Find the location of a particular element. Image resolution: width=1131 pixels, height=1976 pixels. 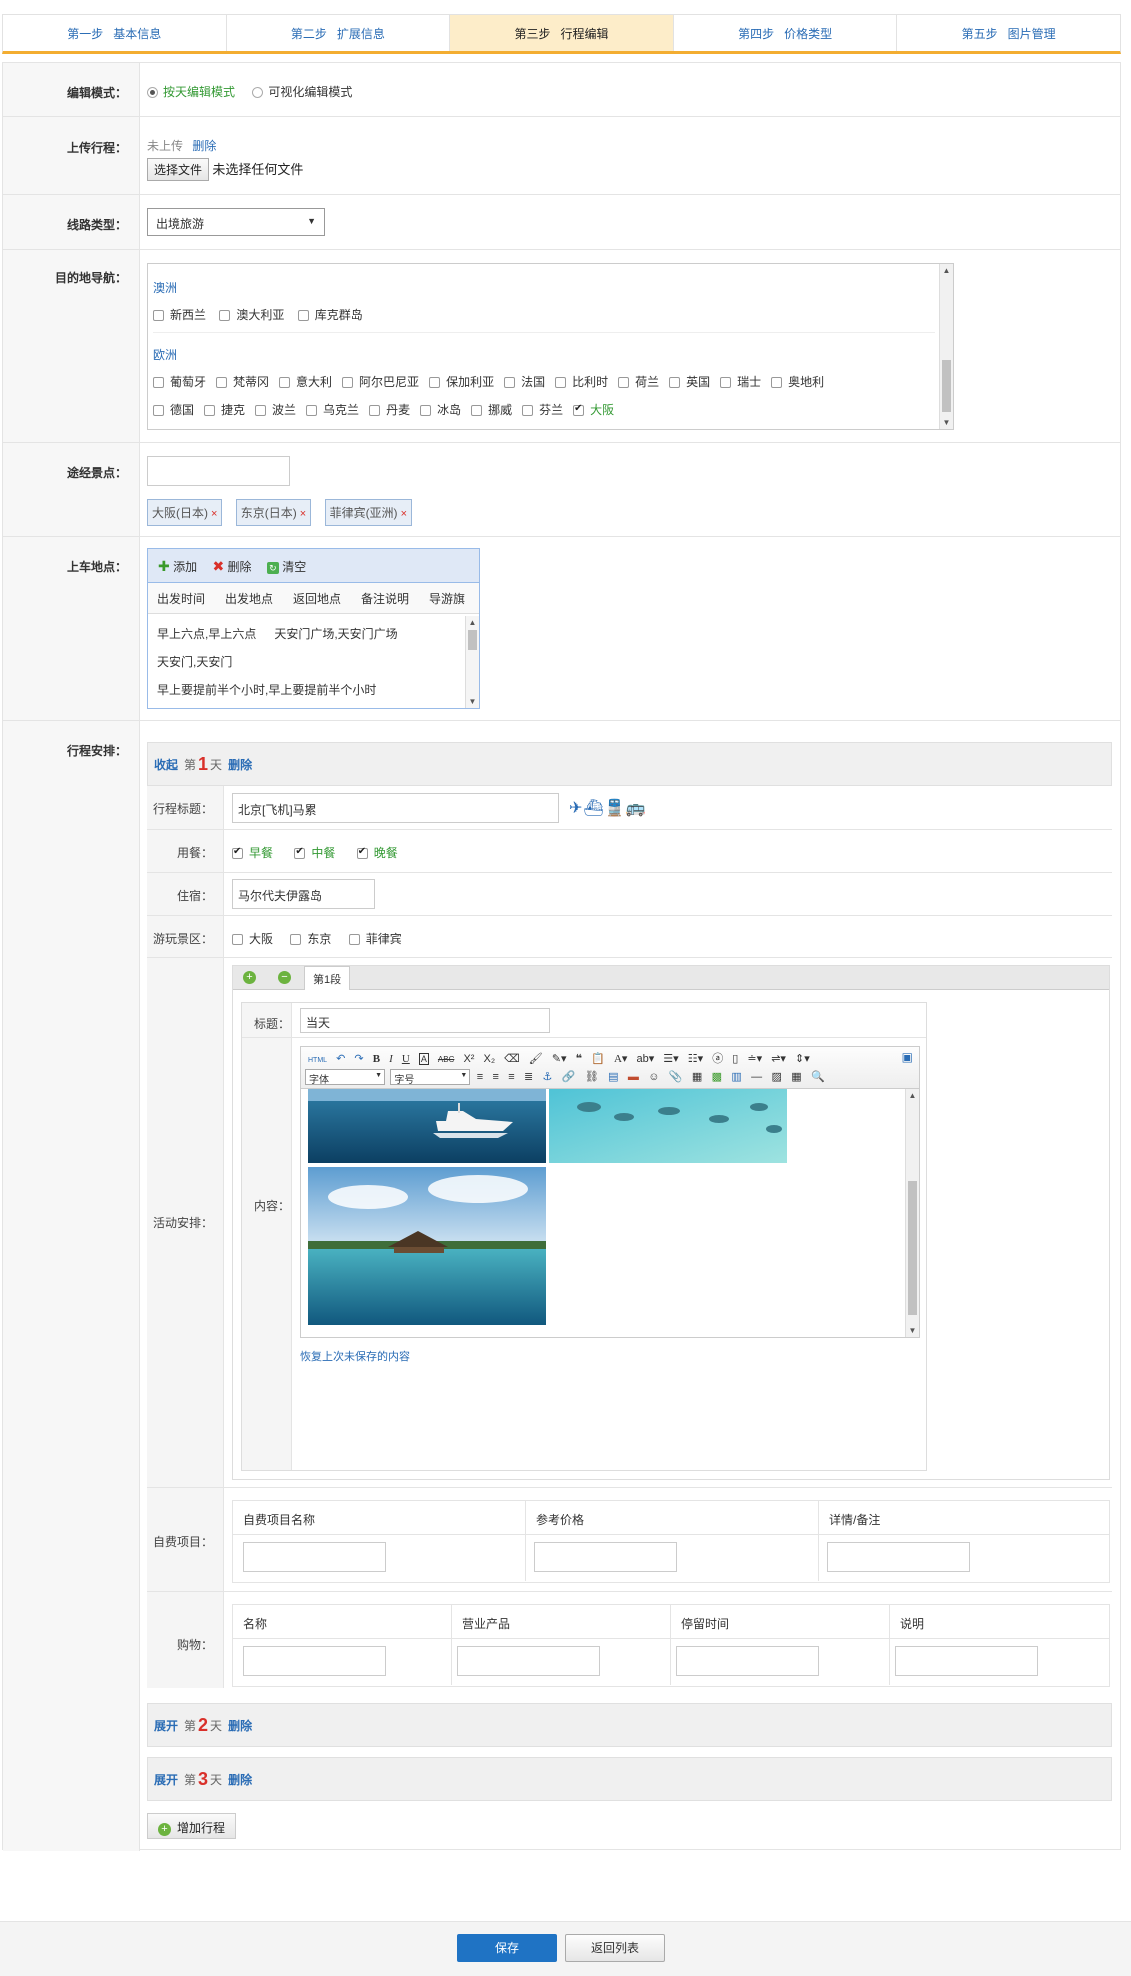

step-3-tab: 第三步 行程编辑 is located at coordinates (562, 33).